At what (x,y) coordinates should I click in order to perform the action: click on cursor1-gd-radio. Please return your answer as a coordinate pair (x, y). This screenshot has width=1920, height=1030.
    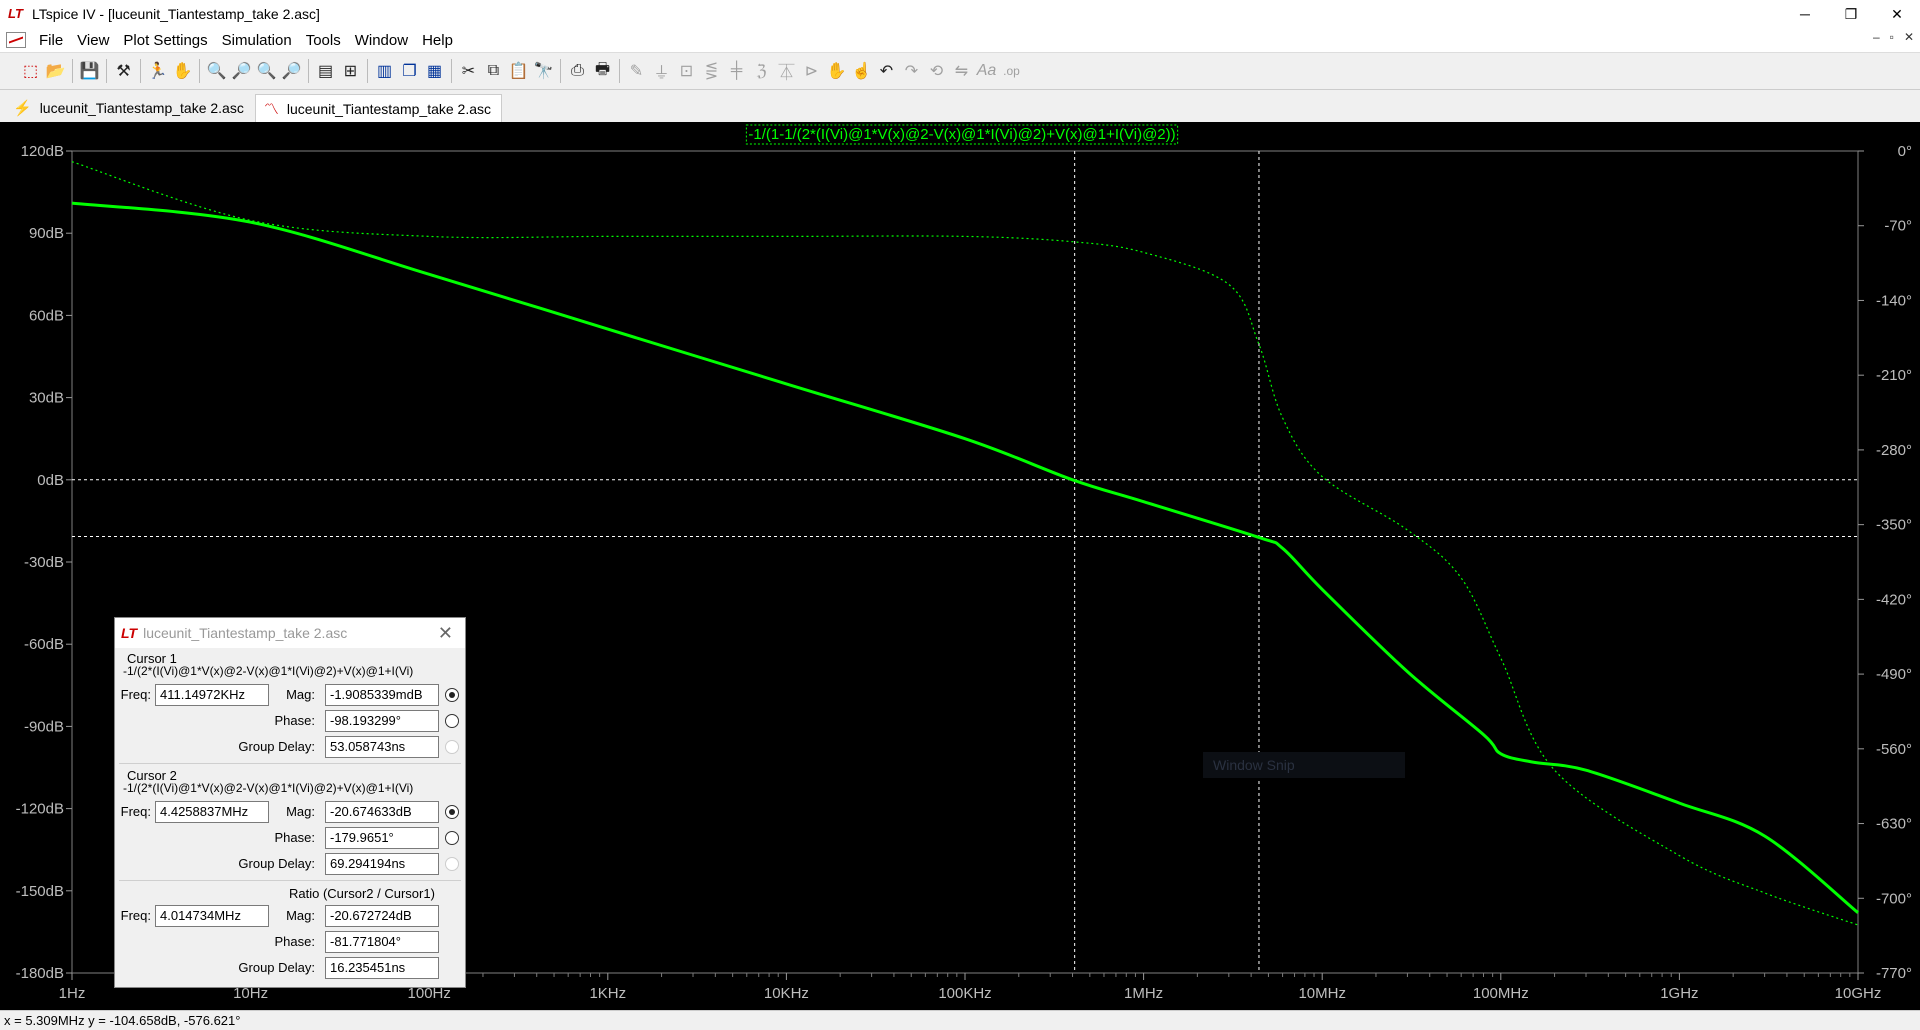
    Looking at the image, I should click on (452, 747).